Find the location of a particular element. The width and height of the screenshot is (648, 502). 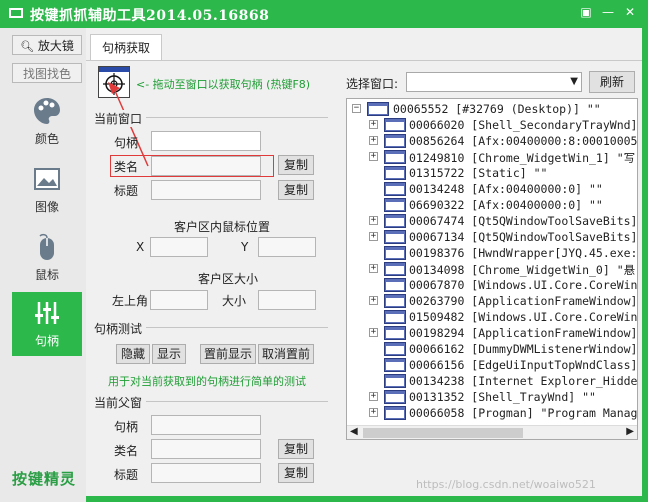

tree-item-label: 00856264 [Afx:00400000:8:00010005 is located at coordinates (523, 141).